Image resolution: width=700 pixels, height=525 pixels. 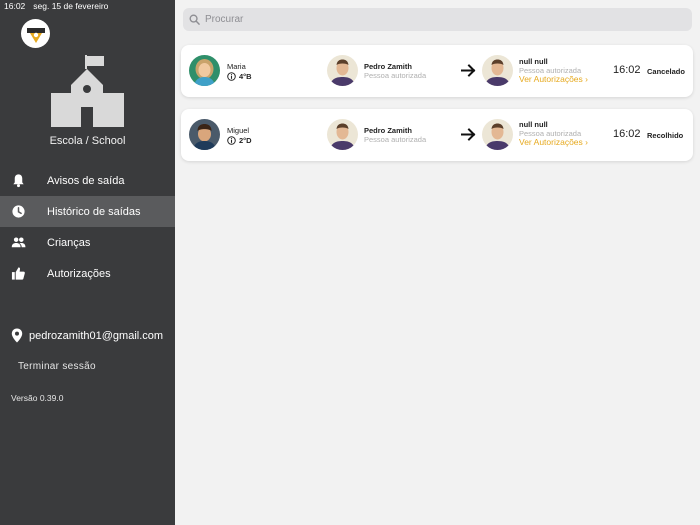 I want to click on child-class: 2°D, so click(x=239, y=140).